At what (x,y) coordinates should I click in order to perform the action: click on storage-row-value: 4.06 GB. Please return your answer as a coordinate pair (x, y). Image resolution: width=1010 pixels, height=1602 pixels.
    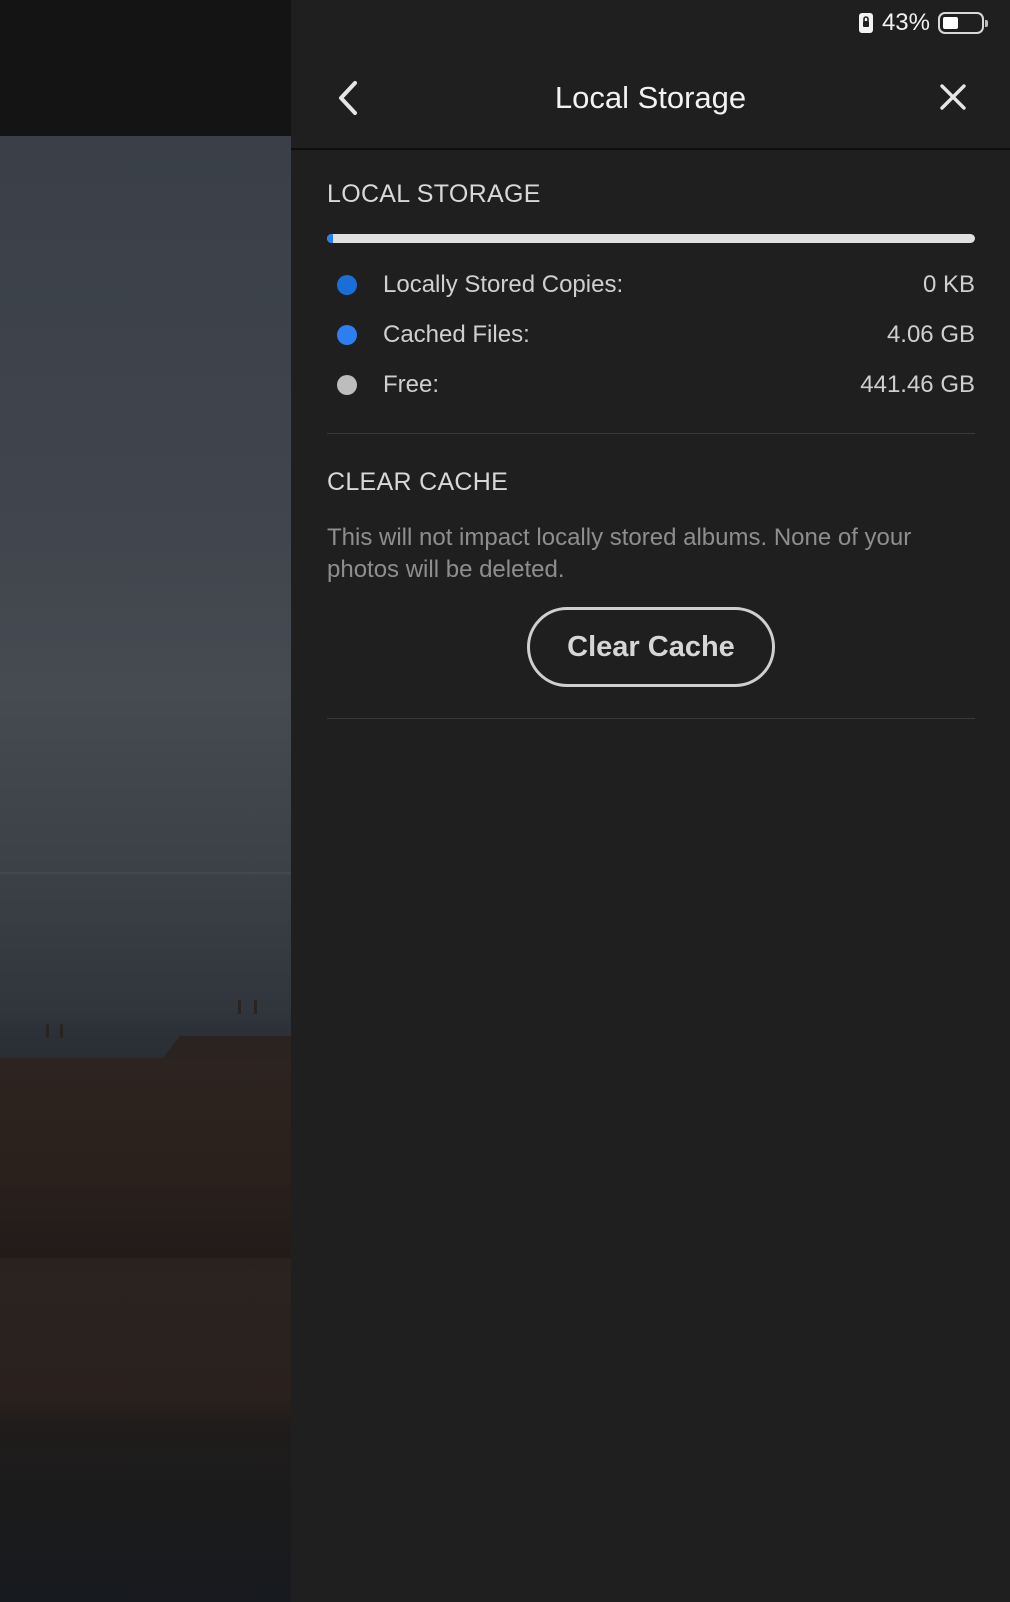
    Looking at the image, I should click on (930, 334).